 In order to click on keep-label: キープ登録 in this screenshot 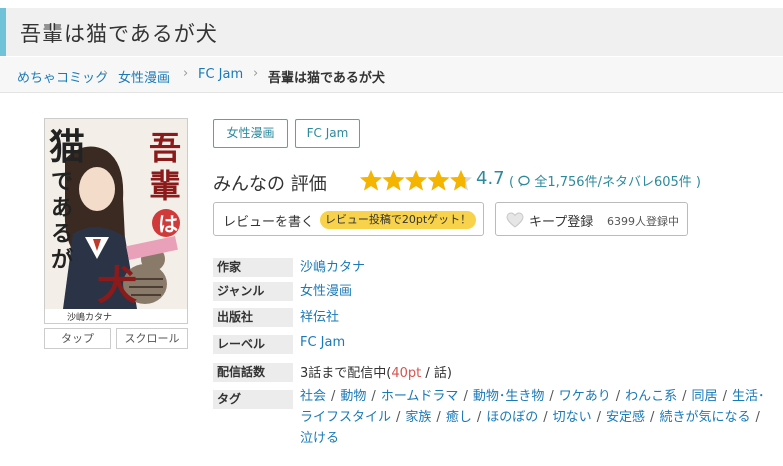, I will do `click(561, 222)`.